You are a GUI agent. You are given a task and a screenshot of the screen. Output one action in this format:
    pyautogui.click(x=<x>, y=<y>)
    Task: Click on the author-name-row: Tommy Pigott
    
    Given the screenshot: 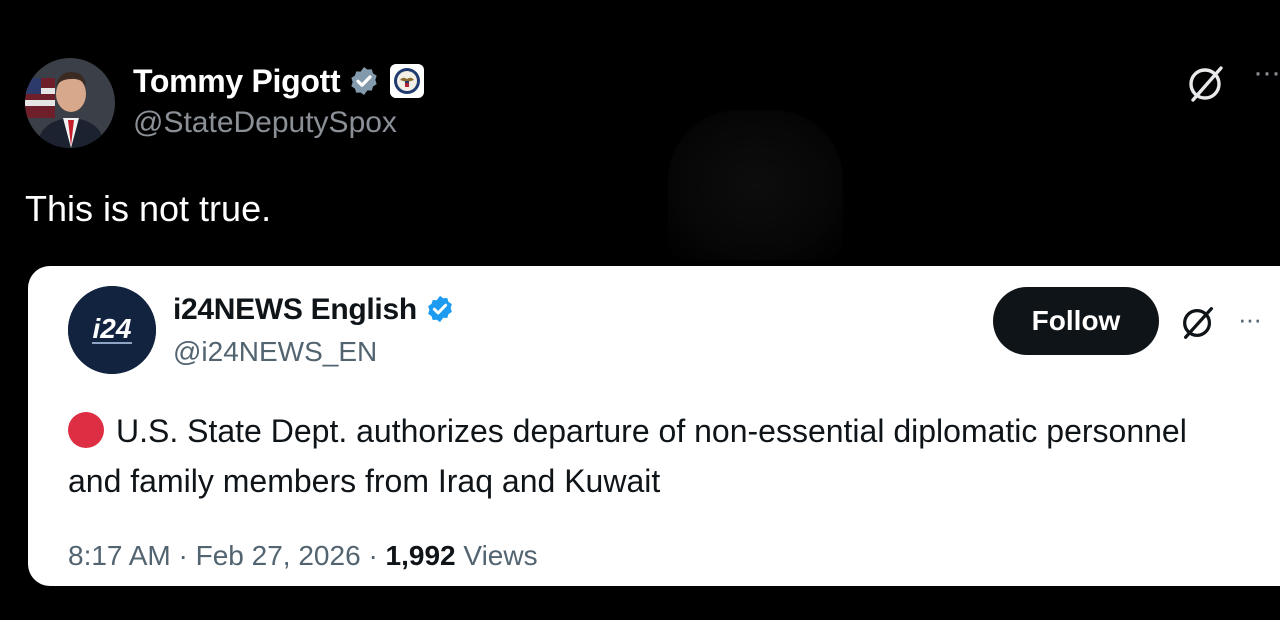 What is the action you would take?
    pyautogui.click(x=279, y=81)
    